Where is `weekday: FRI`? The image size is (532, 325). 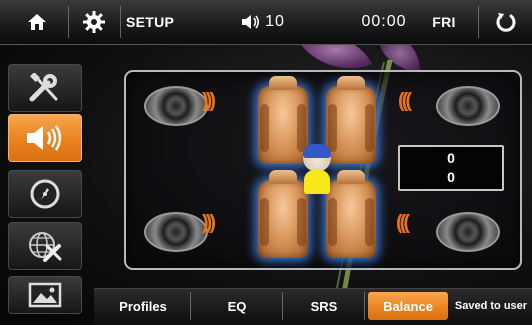 weekday: FRI is located at coordinates (444, 22).